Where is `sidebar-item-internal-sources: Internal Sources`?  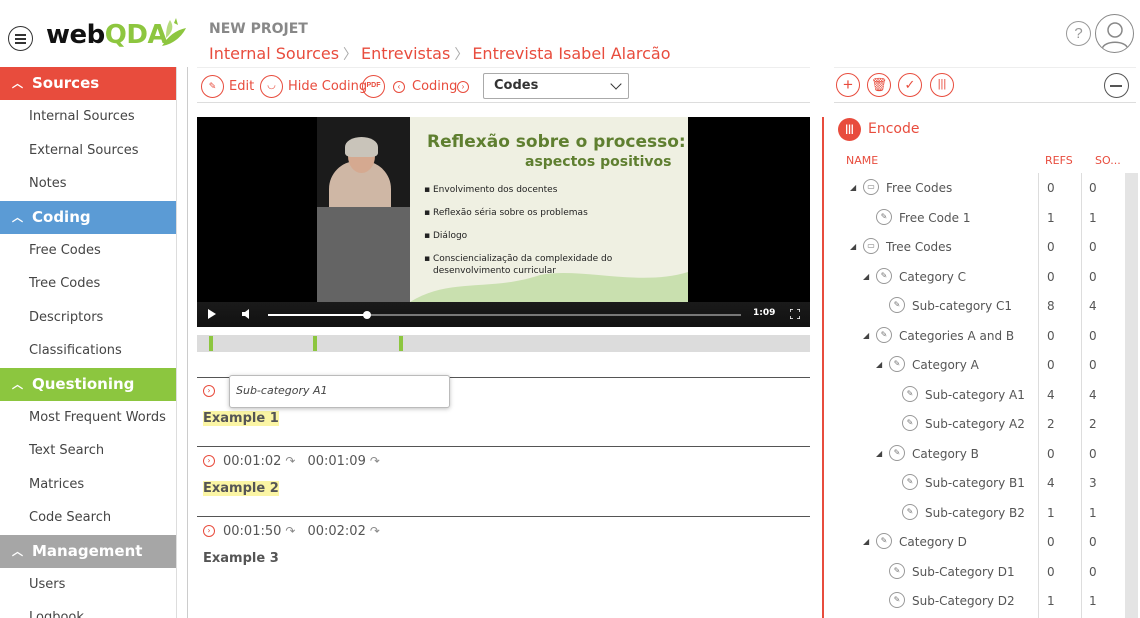
sidebar-item-internal-sources: Internal Sources is located at coordinates (88, 117).